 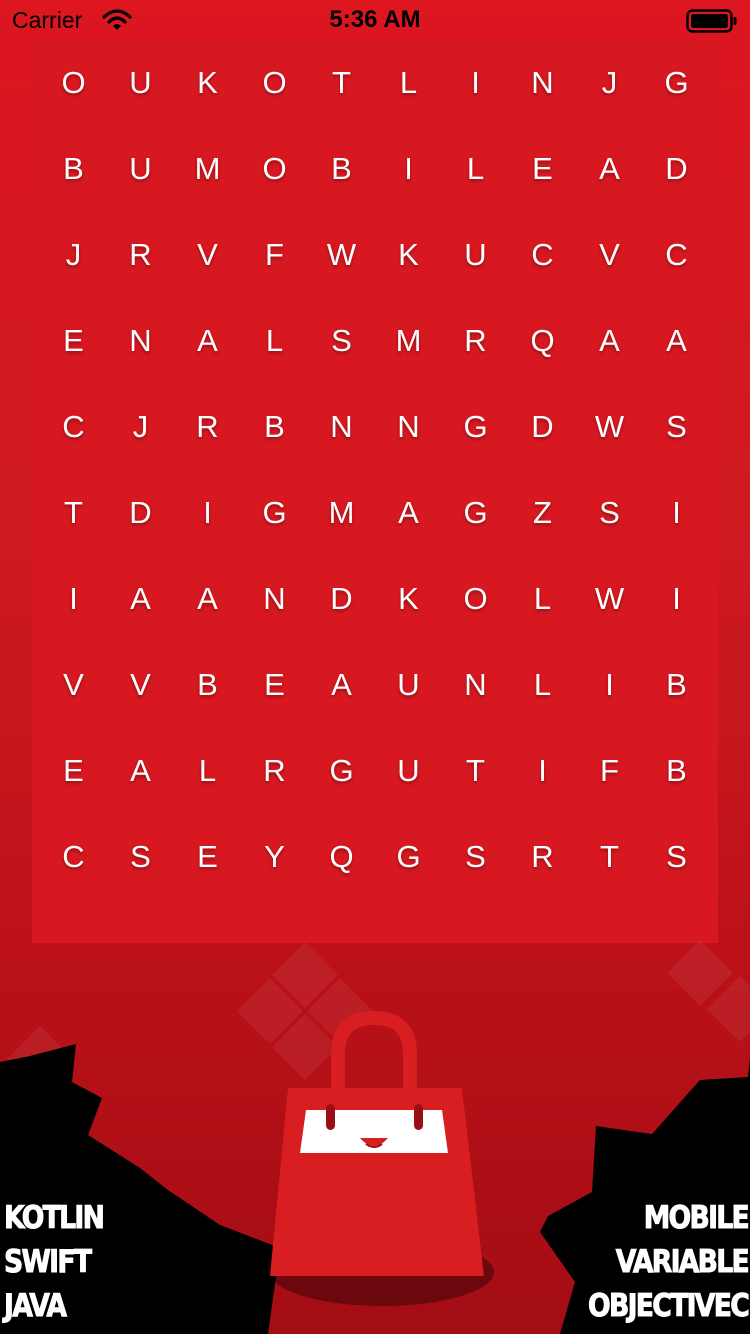 I want to click on letter-cell: Y, so click(x=274, y=857).